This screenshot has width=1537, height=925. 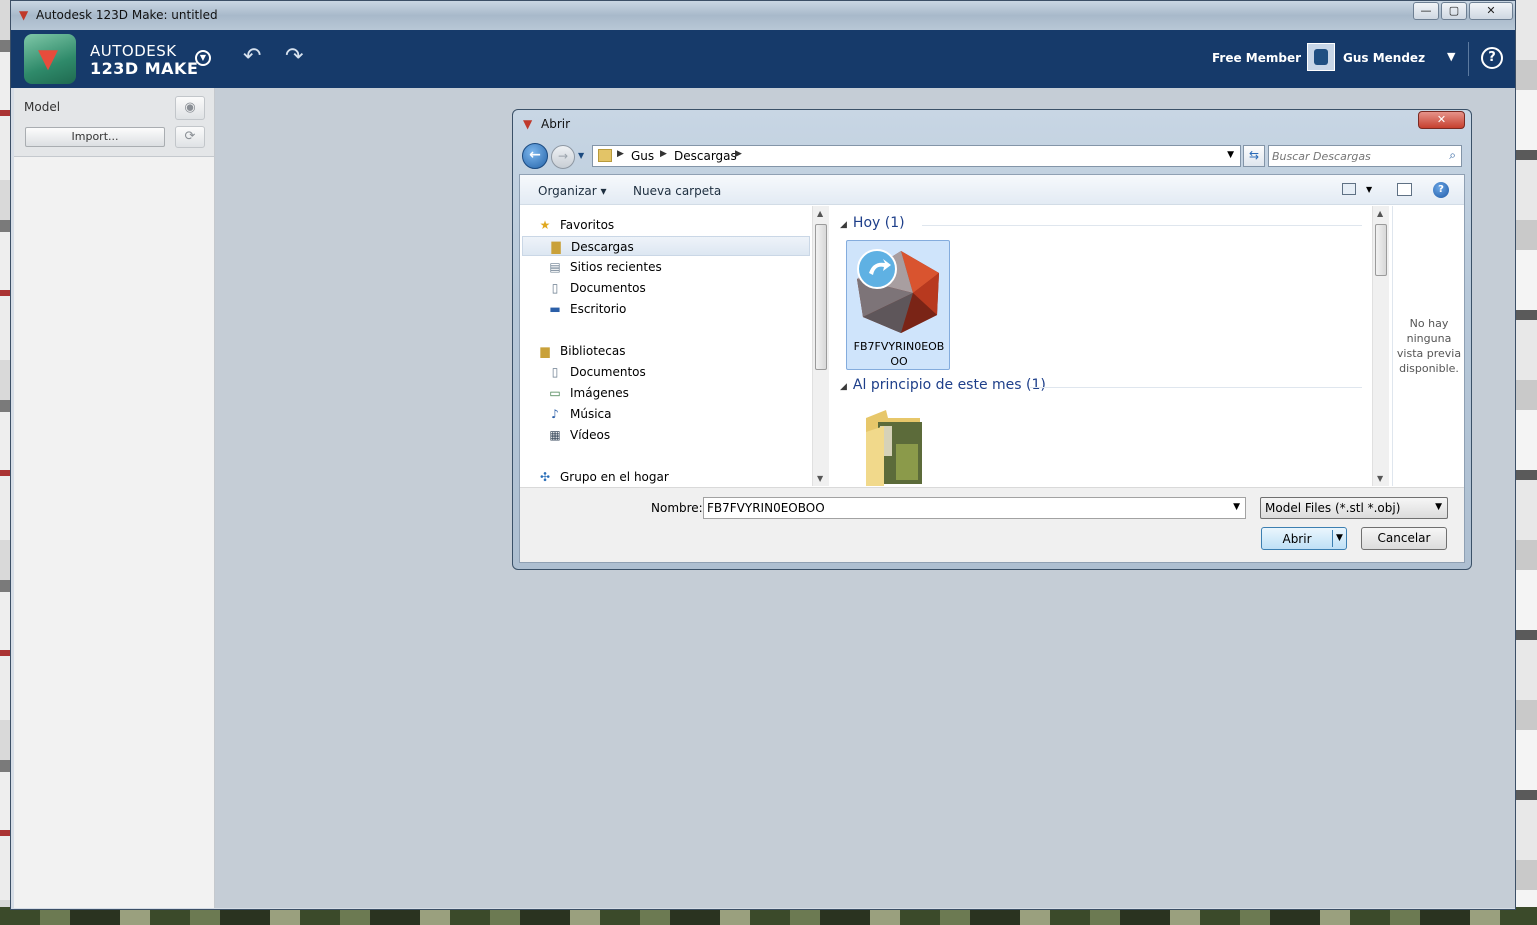 What do you see at coordinates (899, 354) in the screenshot?
I see `file-name-label: FB7FVYRIN0EOBOO` at bounding box center [899, 354].